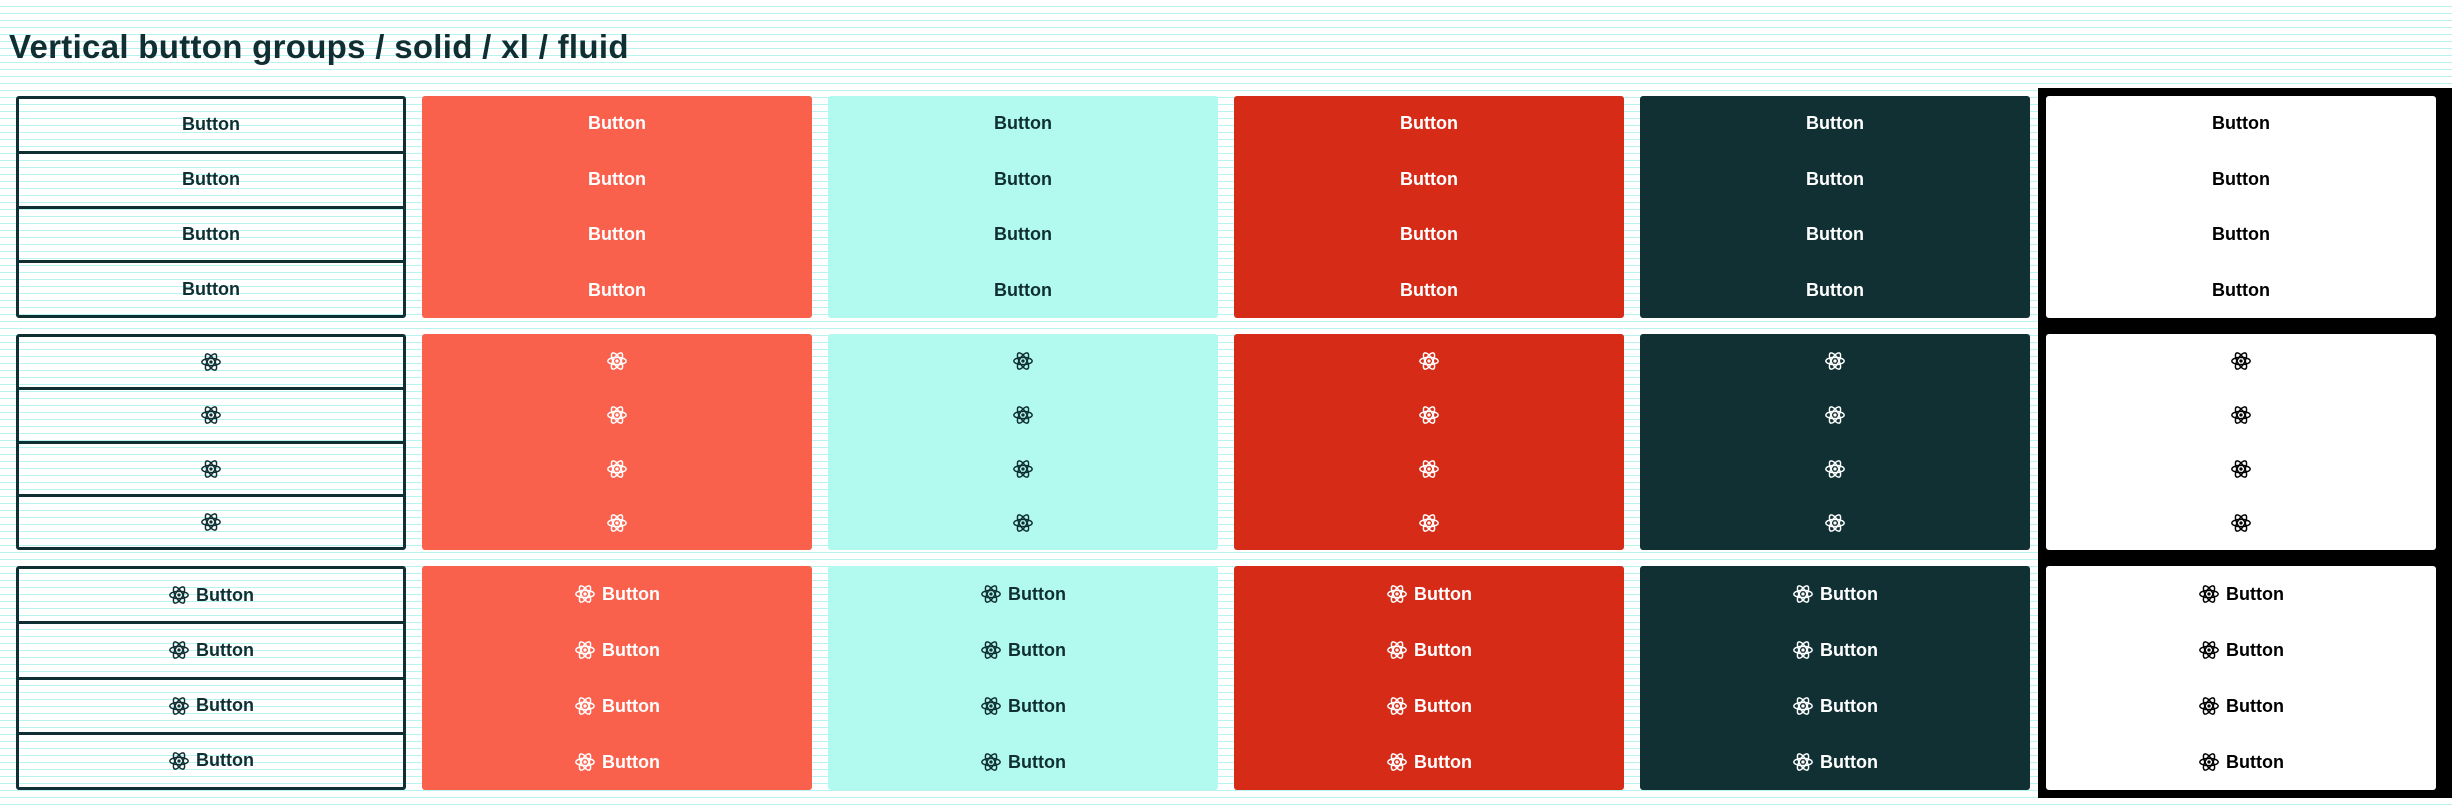 The width and height of the screenshot is (2452, 805). I want to click on button-group-outline-icon-and-label: Button Button Button Button, so click(211, 678).